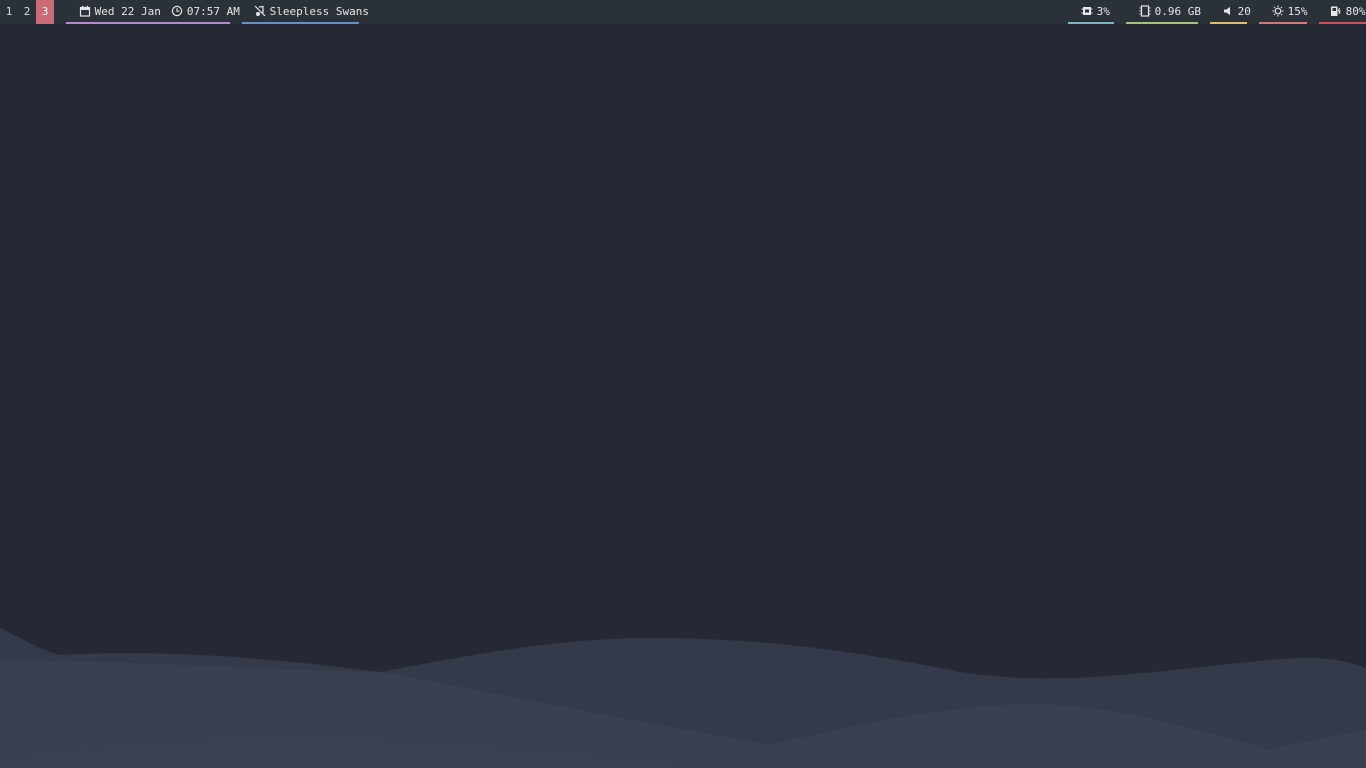 The image size is (1366, 768). What do you see at coordinates (127, 11) in the screenshot?
I see `date-text: Wed 22 Jan` at bounding box center [127, 11].